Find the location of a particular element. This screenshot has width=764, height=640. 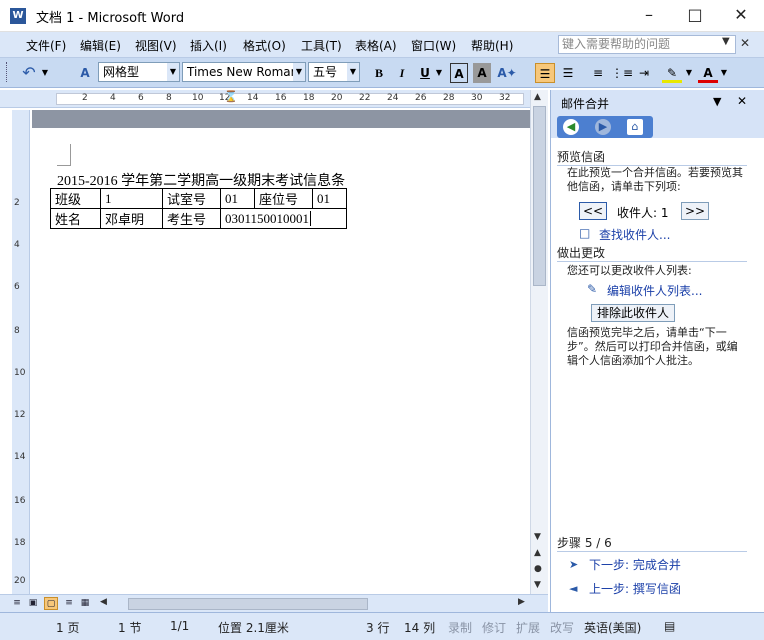

undo-dropdown-icon: ▼ is located at coordinates (45, 73).